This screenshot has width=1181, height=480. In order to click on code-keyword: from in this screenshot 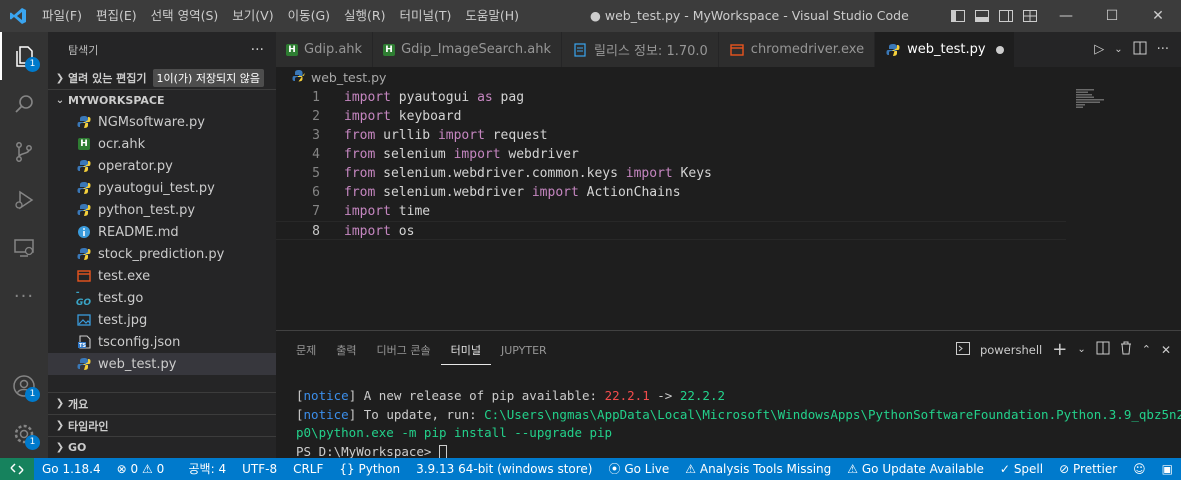, I will do `click(360, 192)`.